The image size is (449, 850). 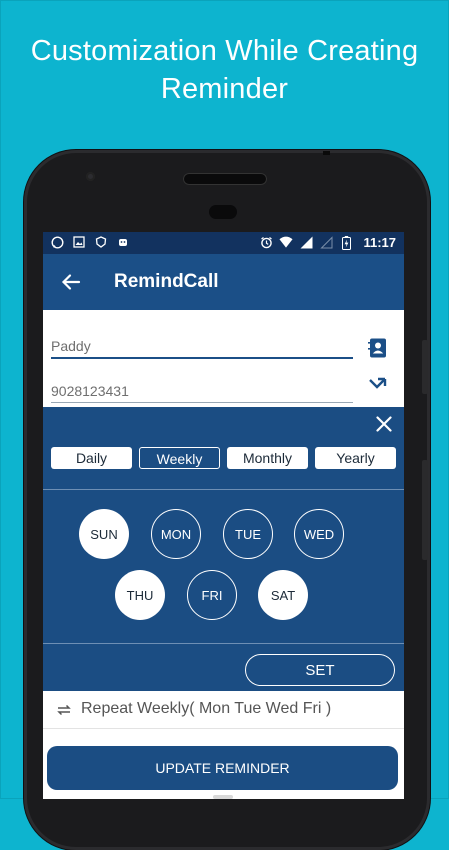 What do you see at coordinates (223, 243) in the screenshot?
I see `status-bar: 11:17` at bounding box center [223, 243].